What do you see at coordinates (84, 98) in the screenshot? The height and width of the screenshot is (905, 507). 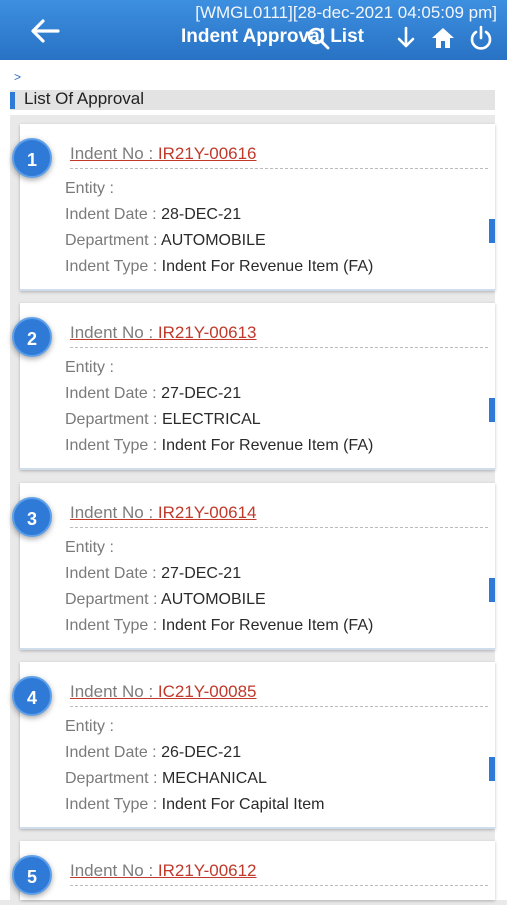 I see `list-title: List Of Approval` at bounding box center [84, 98].